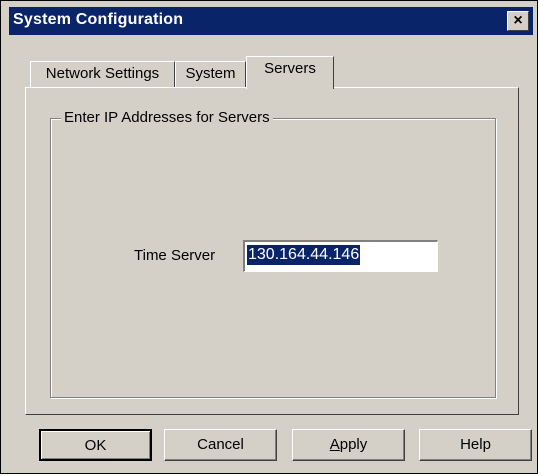 The image size is (540, 476). I want to click on cancel-button-label: Cancel, so click(220, 444).